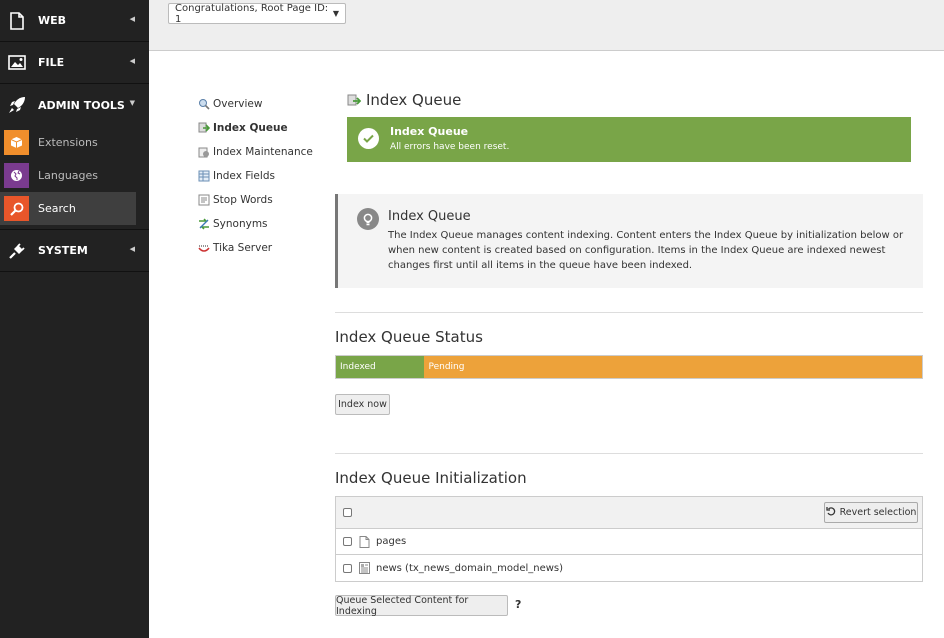 Image resolution: width=944 pixels, height=638 pixels. What do you see at coordinates (380, 367) in the screenshot?
I see `status-indexed-segment: Indexed` at bounding box center [380, 367].